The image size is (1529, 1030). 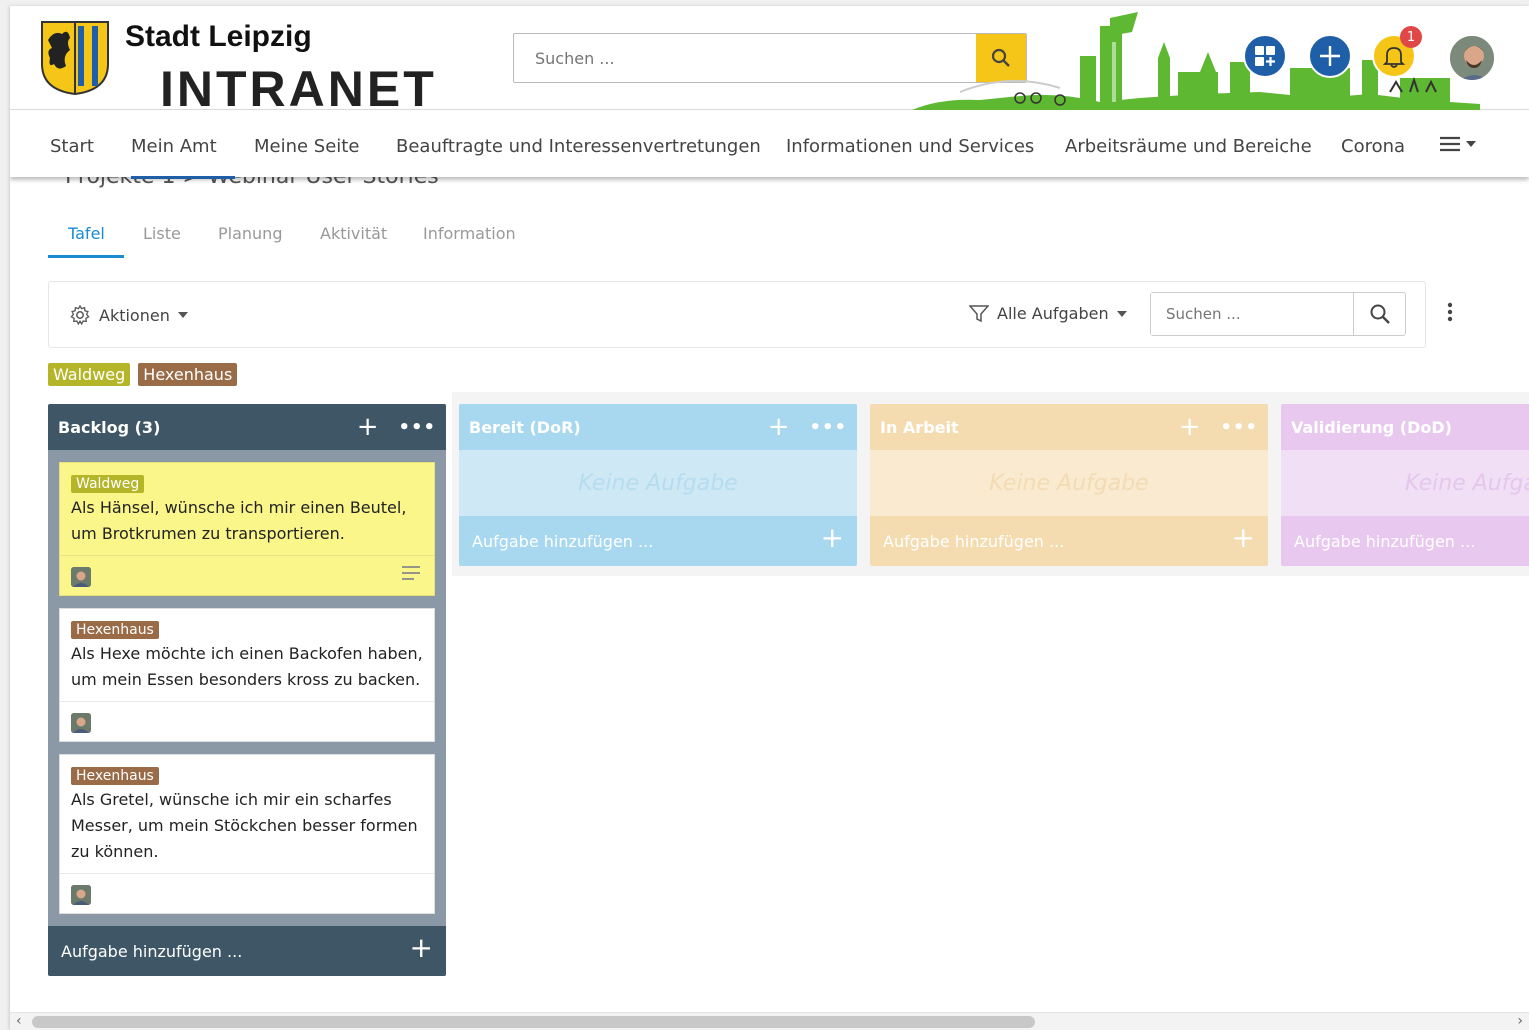 I want to click on more-vertical-icon, so click(x=1450, y=312).